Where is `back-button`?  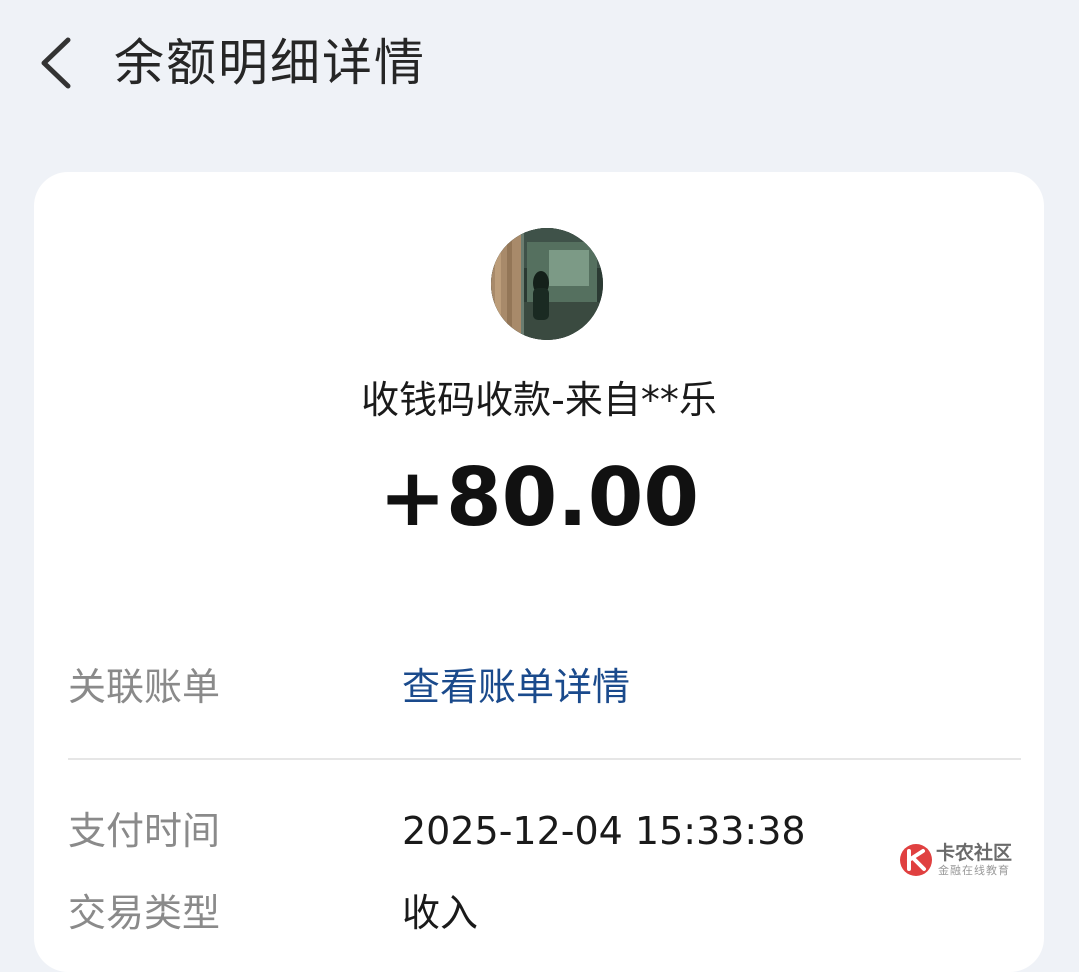 back-button is located at coordinates (60, 63).